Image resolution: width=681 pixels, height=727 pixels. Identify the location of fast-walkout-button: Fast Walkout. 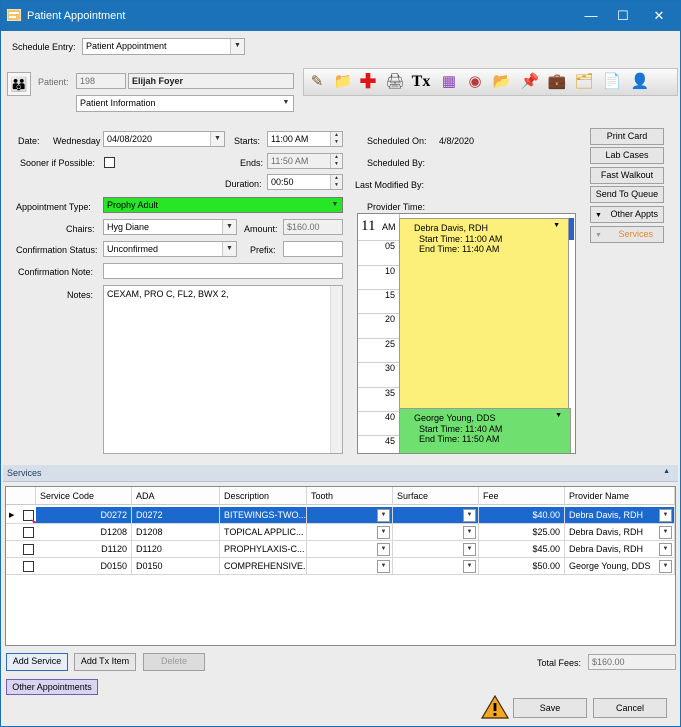
(627, 175).